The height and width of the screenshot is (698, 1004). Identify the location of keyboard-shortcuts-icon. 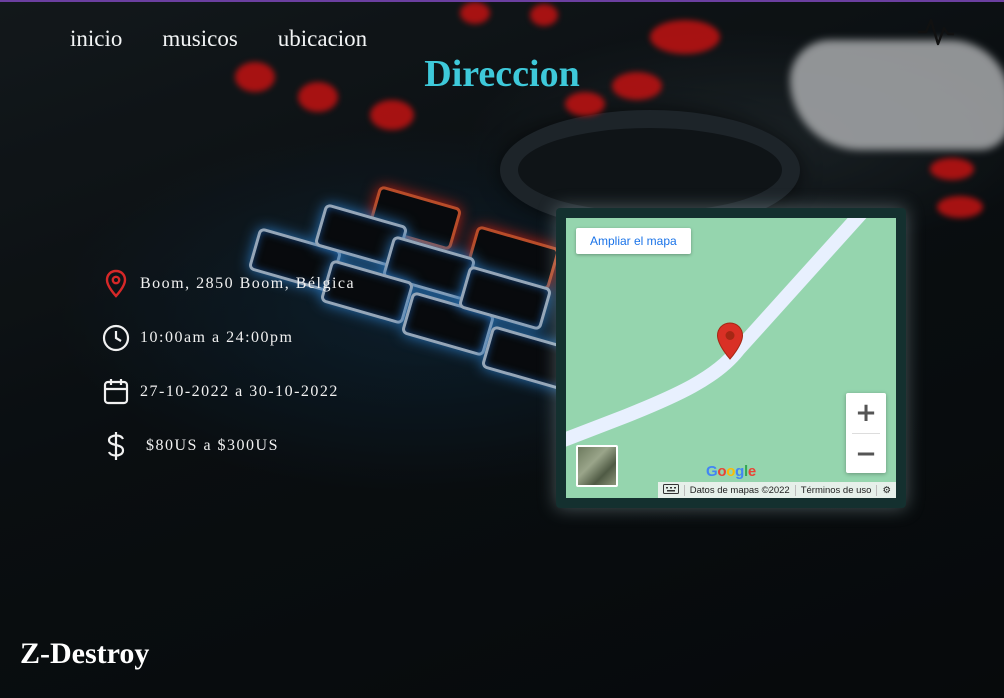
(671, 490).